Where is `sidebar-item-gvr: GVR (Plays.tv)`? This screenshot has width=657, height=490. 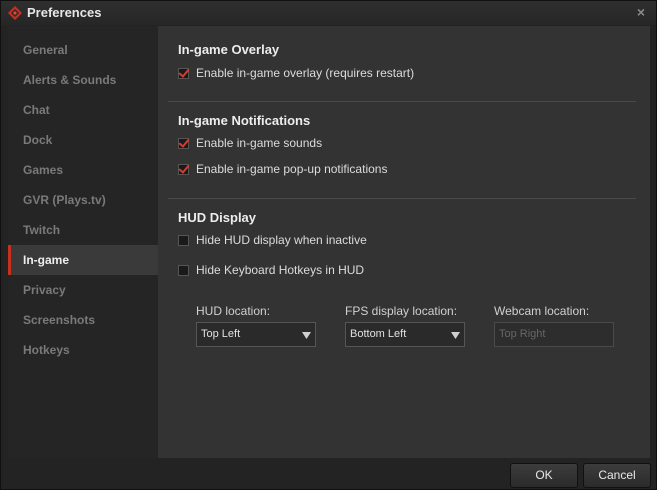 sidebar-item-gvr: GVR (Plays.tv) is located at coordinates (83, 200).